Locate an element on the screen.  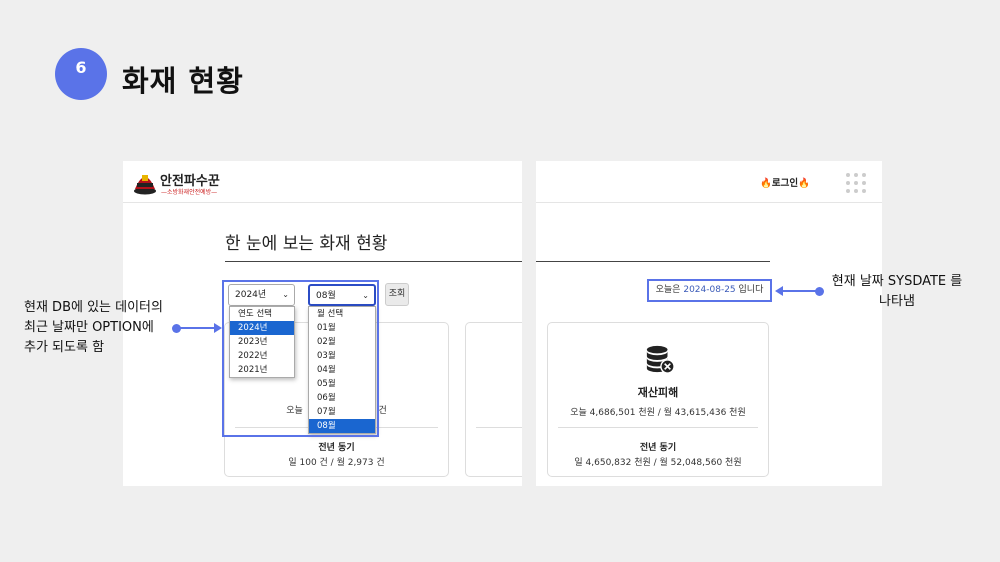
database-delete-icon is located at coordinates (660, 359).